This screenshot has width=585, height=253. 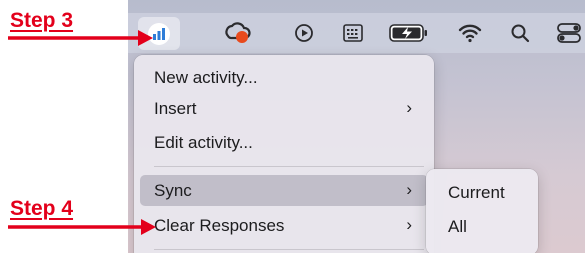 What do you see at coordinates (82, 227) in the screenshot?
I see `step-4-arrow` at bounding box center [82, 227].